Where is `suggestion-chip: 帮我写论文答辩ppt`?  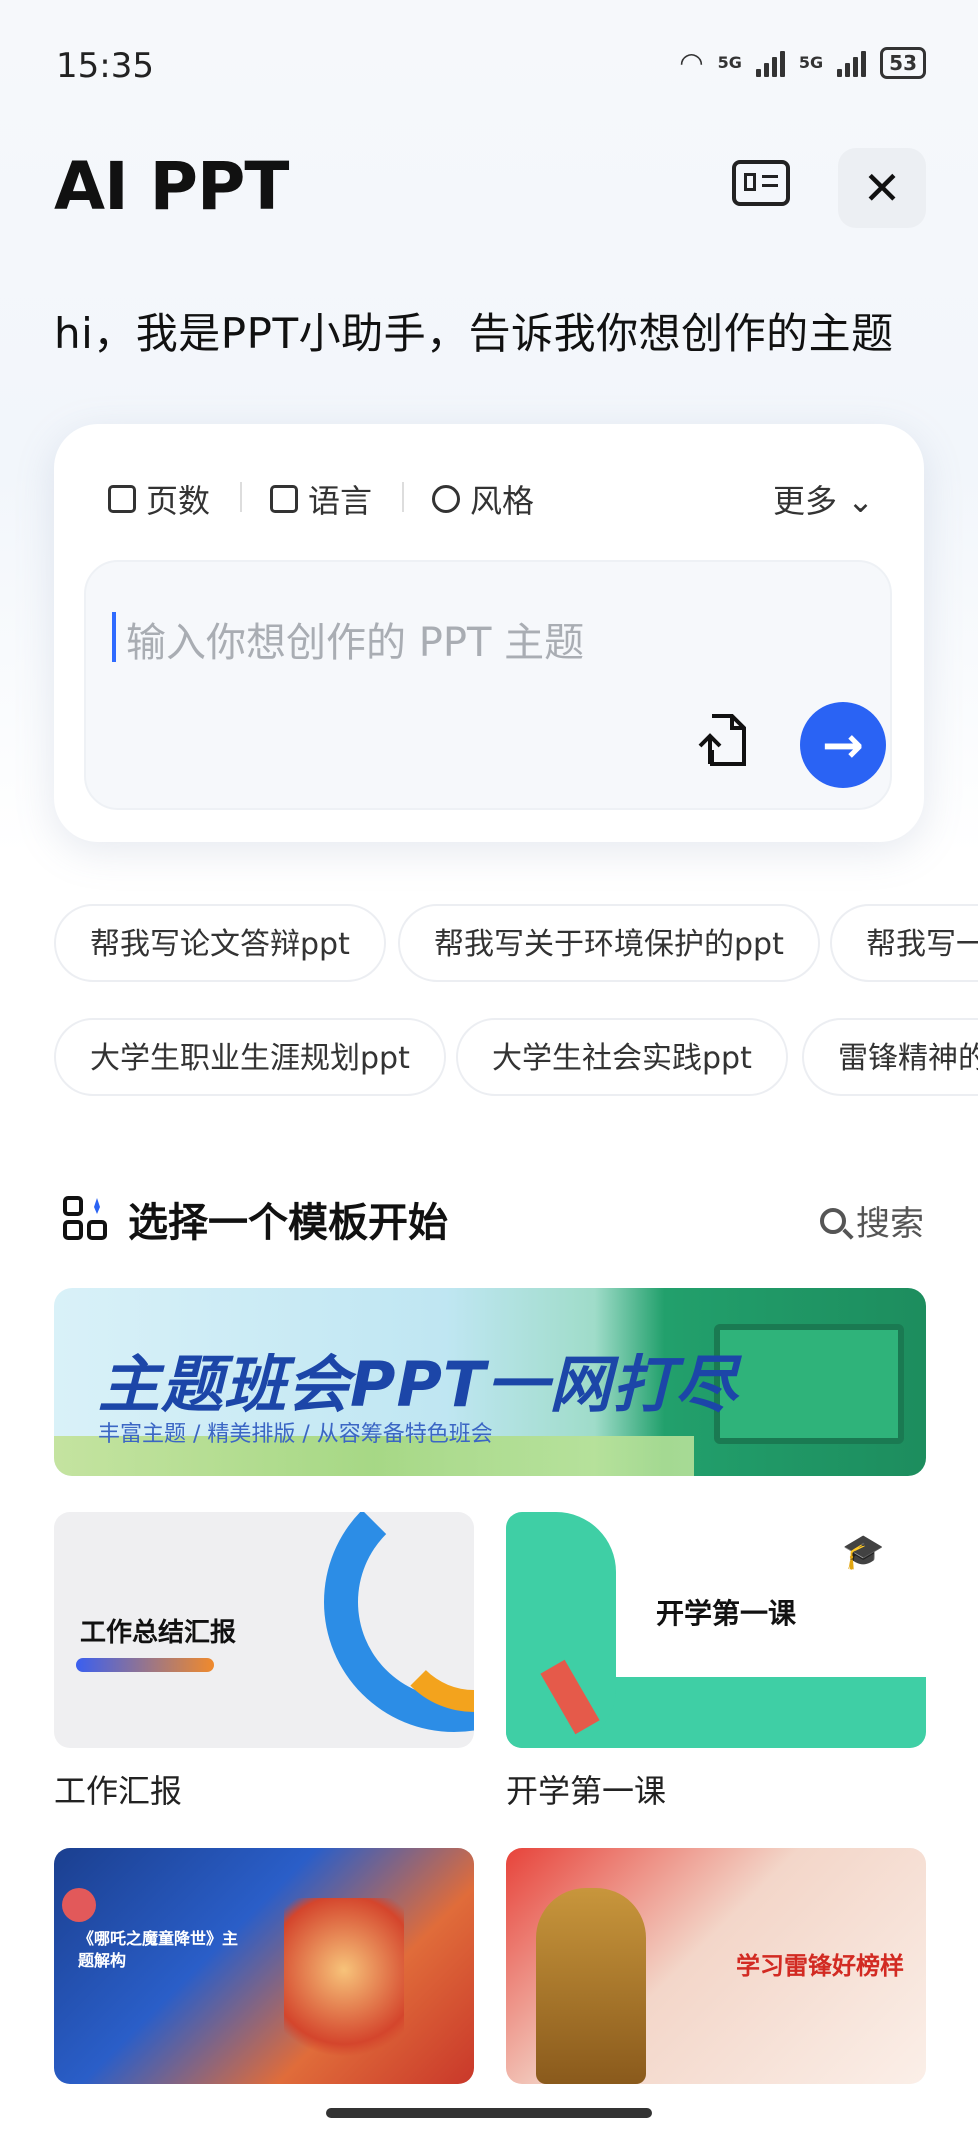
suggestion-chip: 帮我写论文答辩ppt is located at coordinates (220, 943).